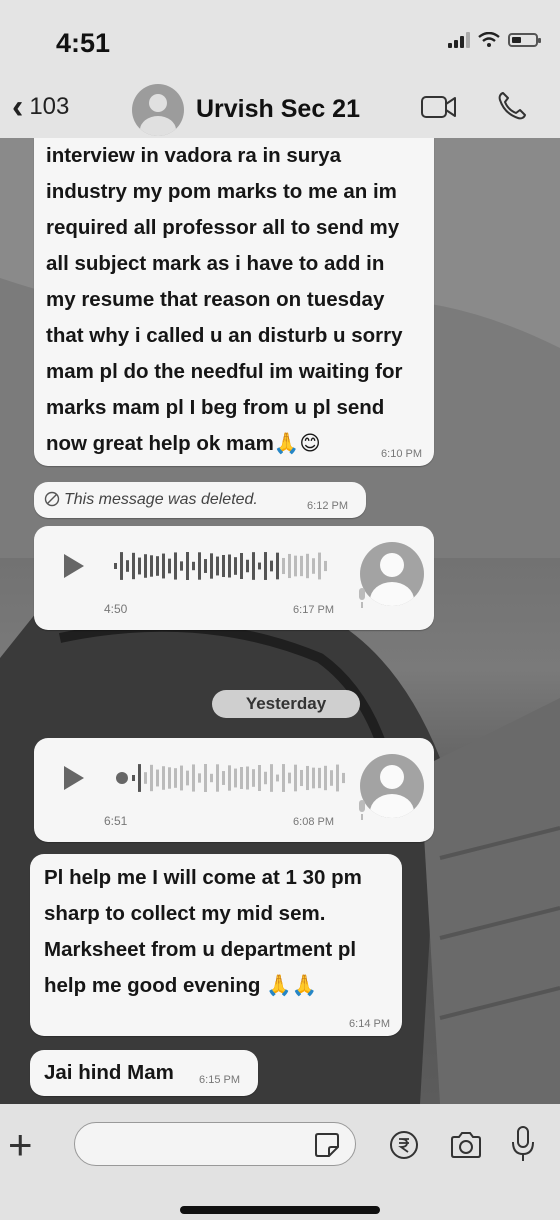 The height and width of the screenshot is (1220, 560). What do you see at coordinates (52, 499) in the screenshot?
I see `deleted-icon` at bounding box center [52, 499].